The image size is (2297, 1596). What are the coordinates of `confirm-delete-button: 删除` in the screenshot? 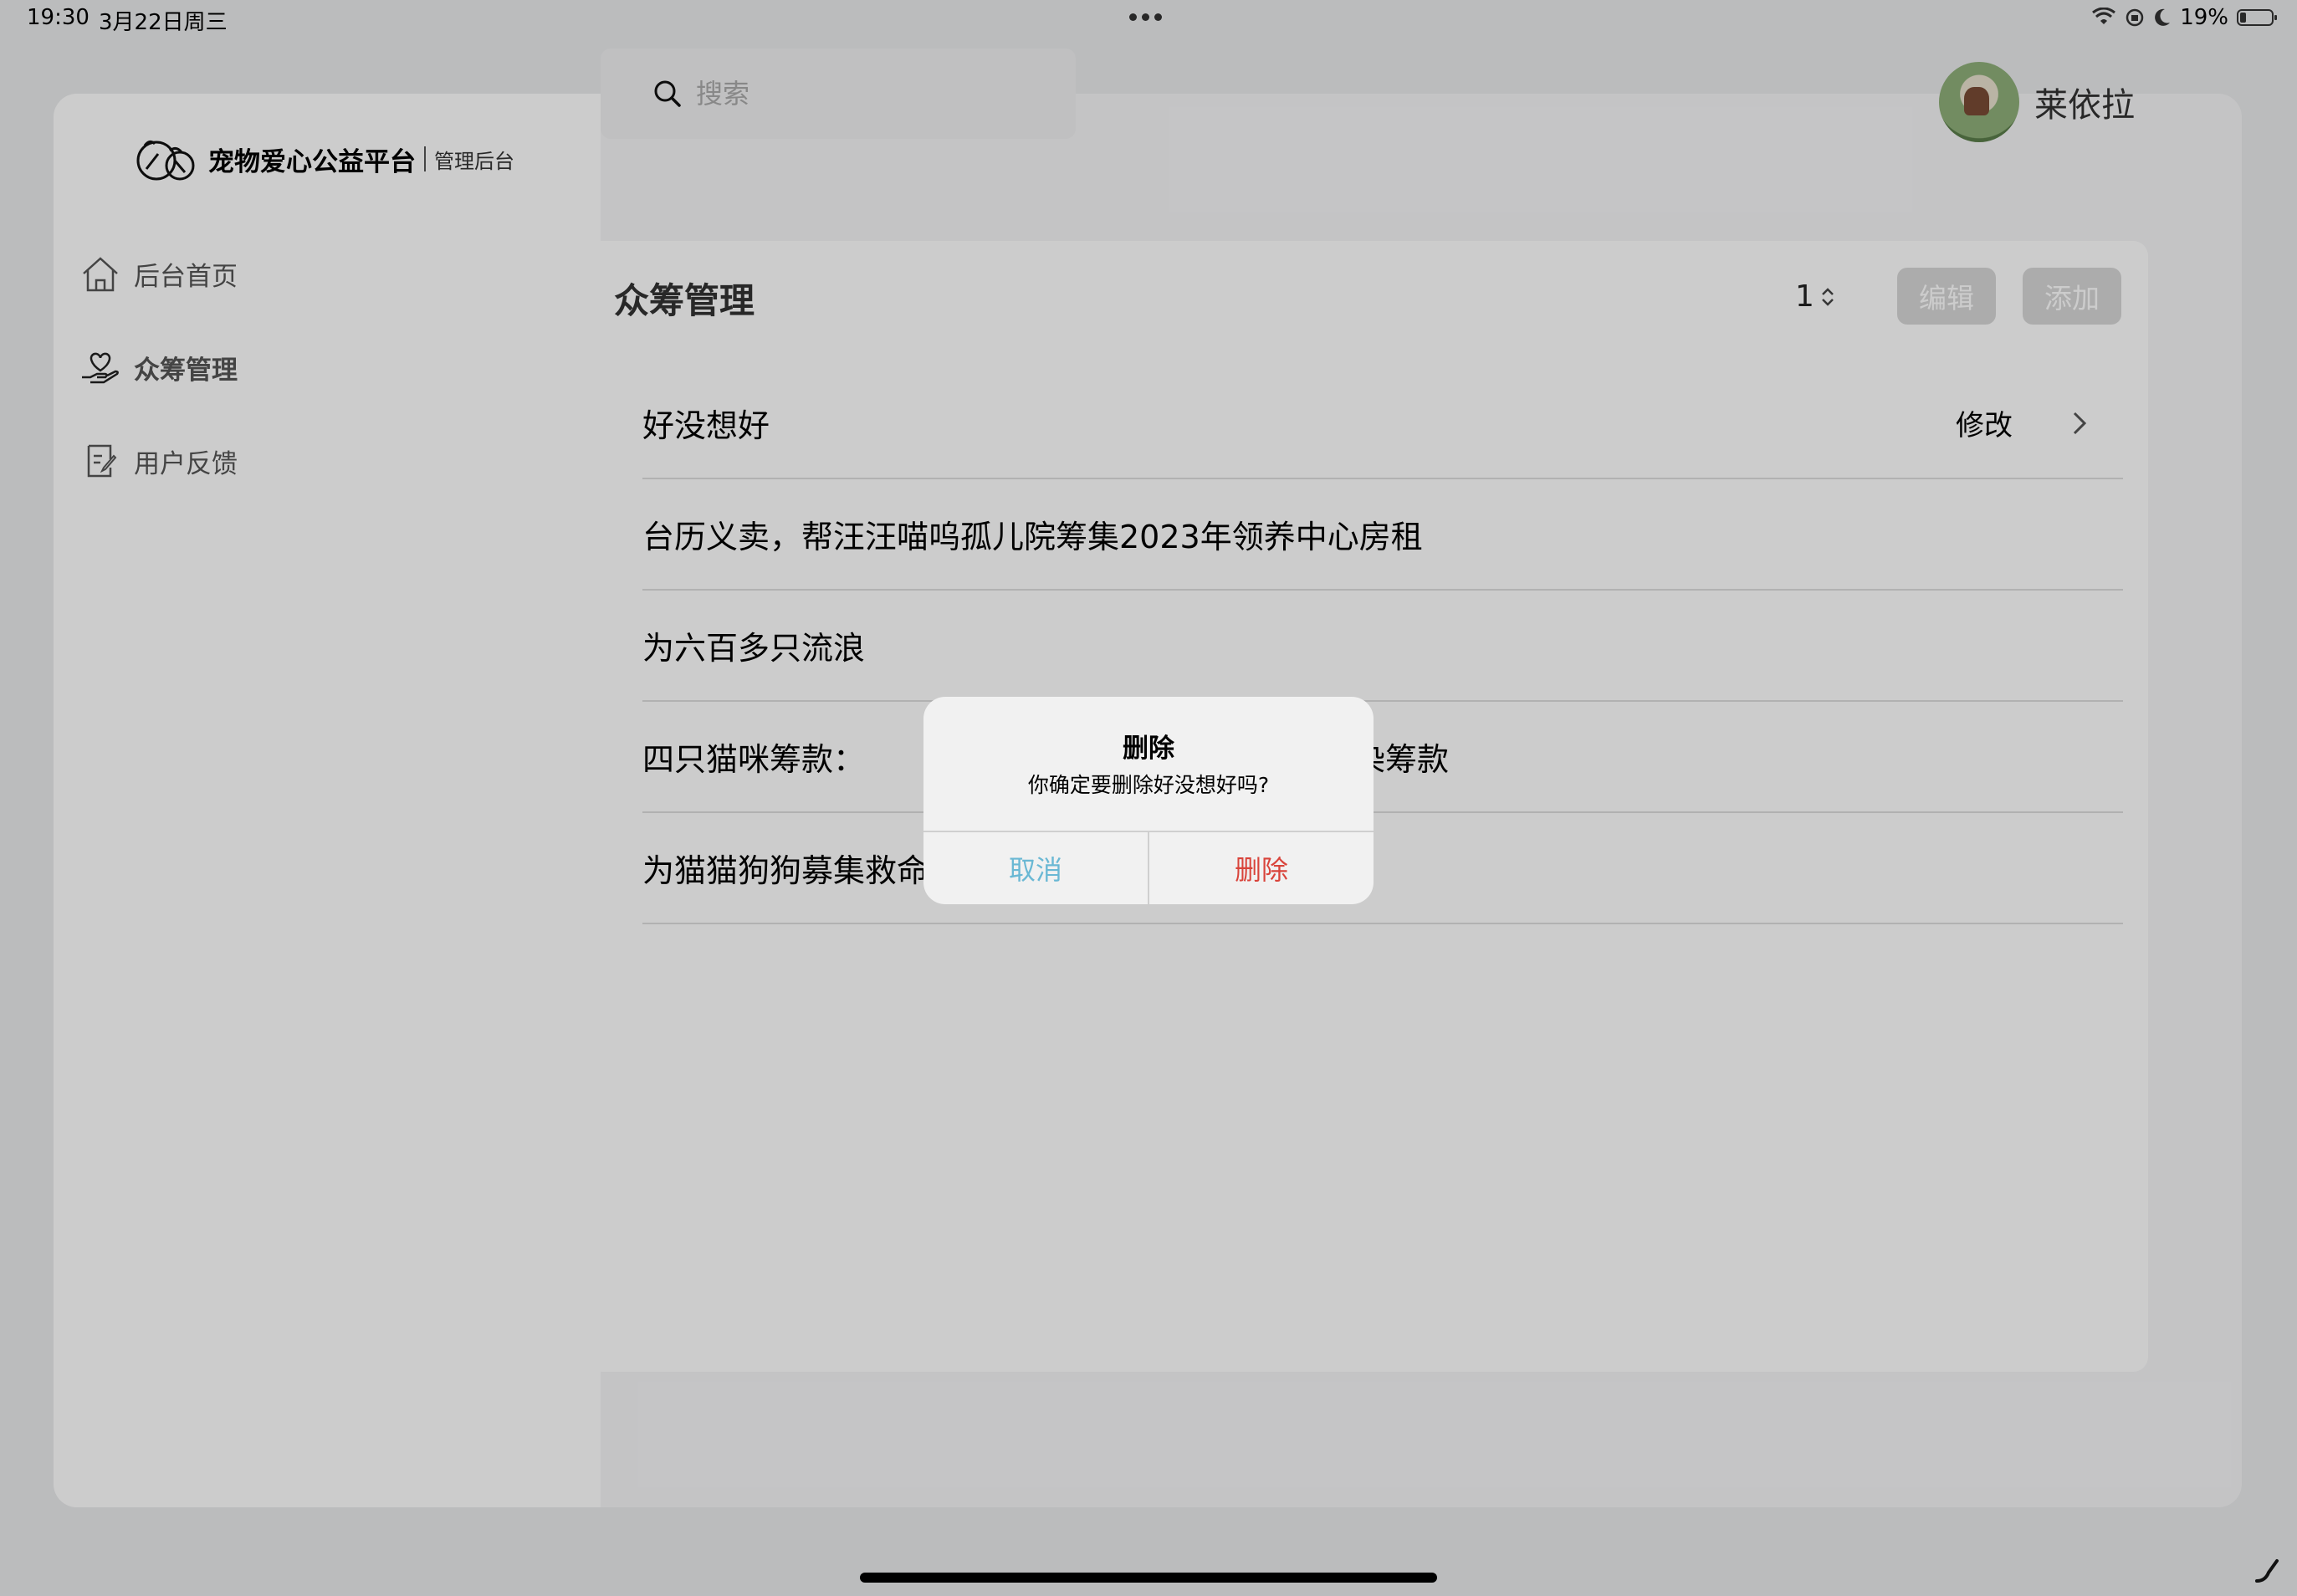 It's located at (1261, 868).